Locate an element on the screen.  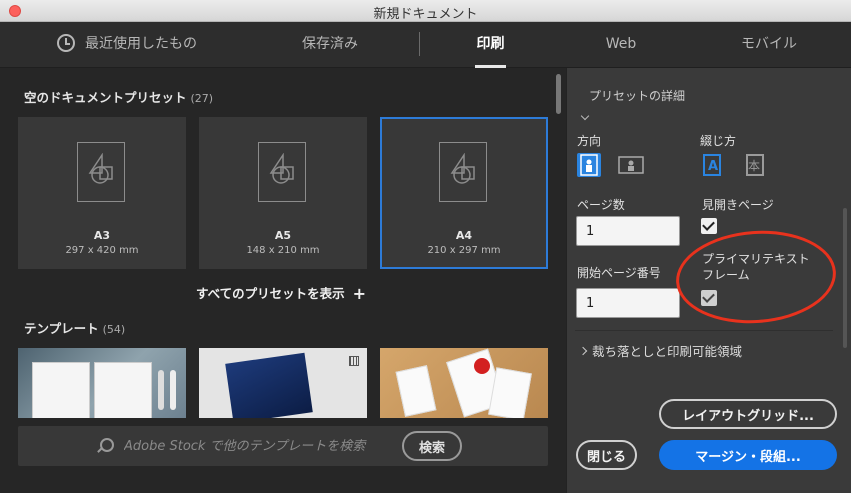
portrait-button is located at coordinates (589, 165).